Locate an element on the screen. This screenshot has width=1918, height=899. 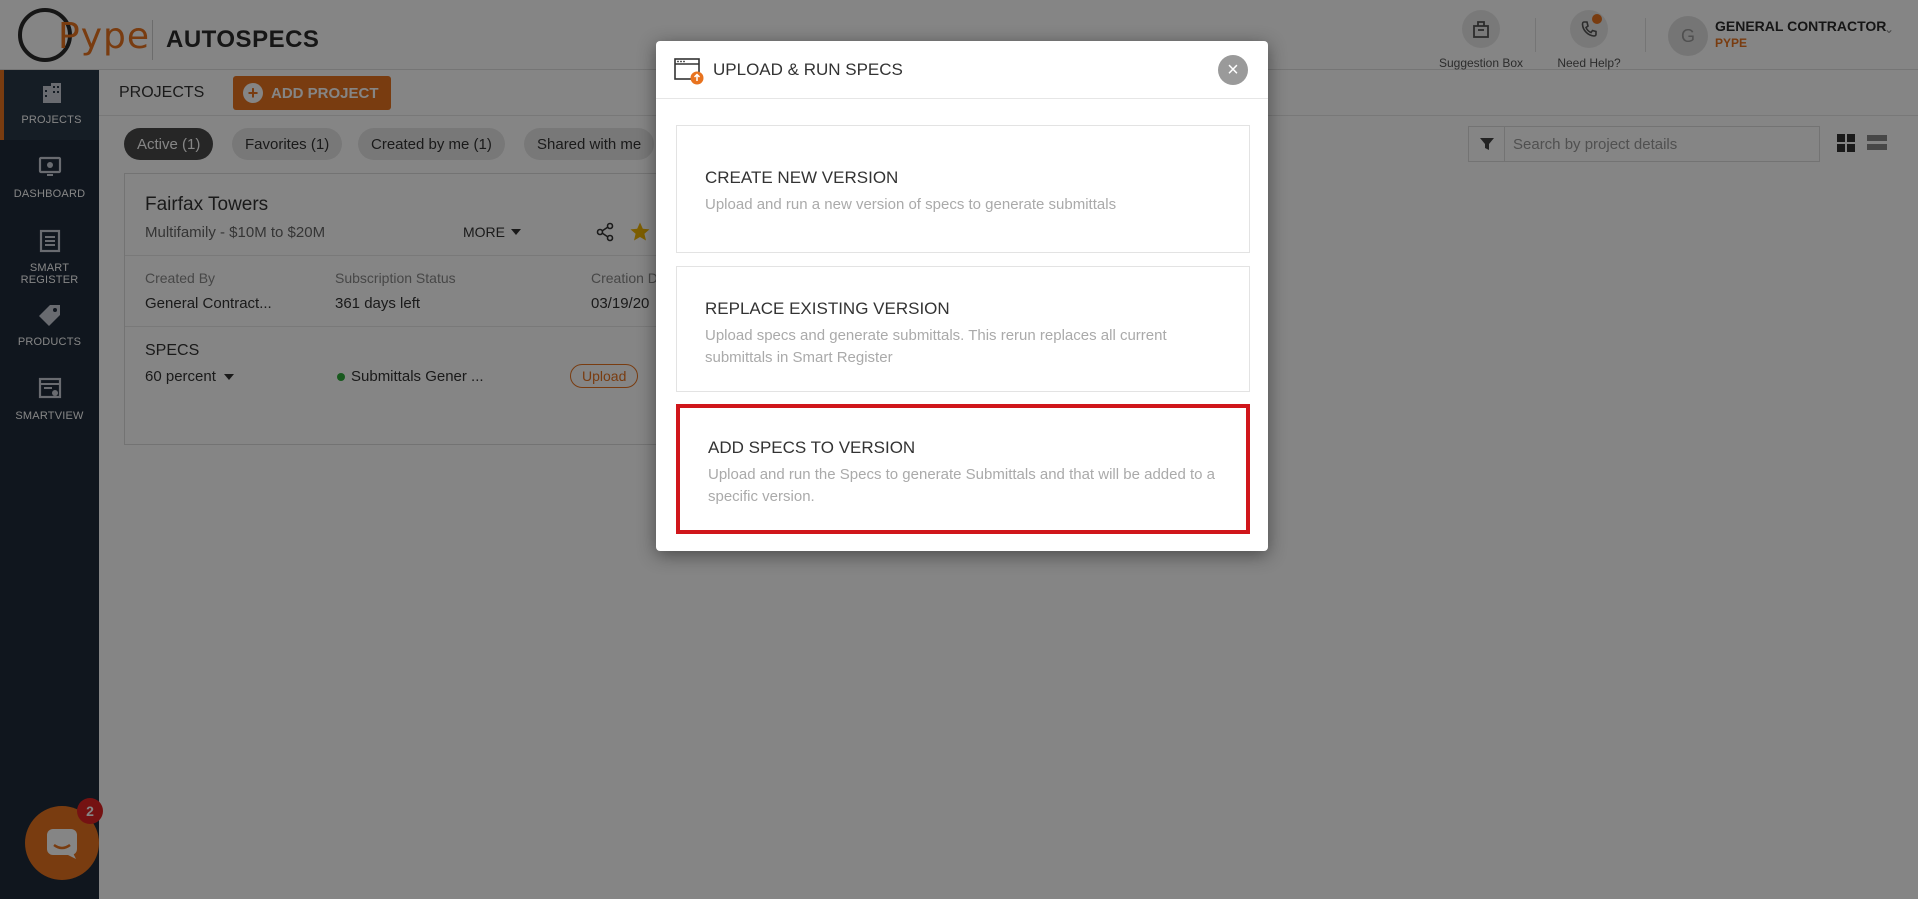
option-title: CREATE NEW VERSION is located at coordinates (802, 177).